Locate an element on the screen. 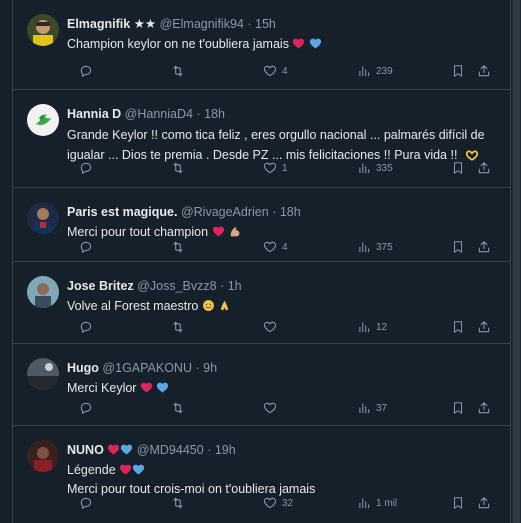 This screenshot has width=521, height=523. handle: @MD94450 is located at coordinates (170, 450).